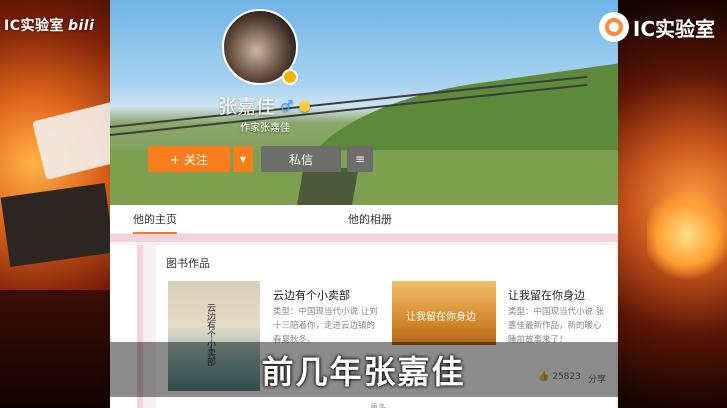 The image size is (727, 408). I want to click on book-description: 类型：中国现当代小说 张嘉佳最新作品，新的暖心睡前故事来了！, so click(556, 326).